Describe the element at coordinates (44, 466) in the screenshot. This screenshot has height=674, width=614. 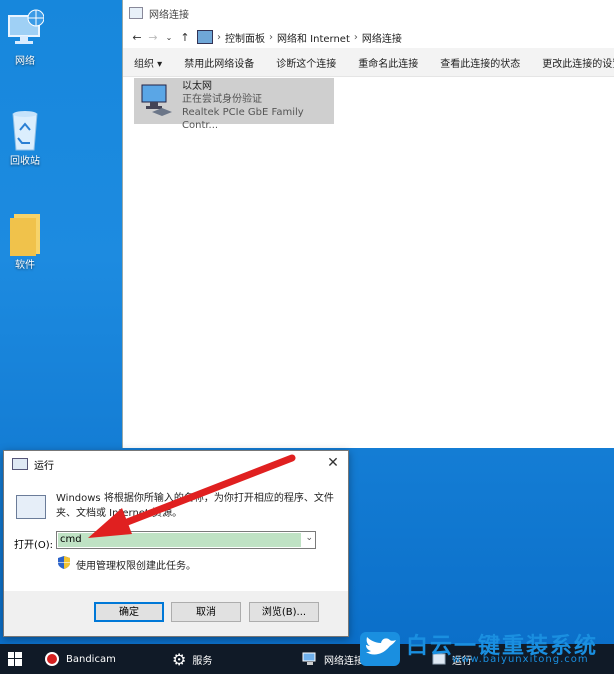
I see `dialog-title: 运行` at that location.